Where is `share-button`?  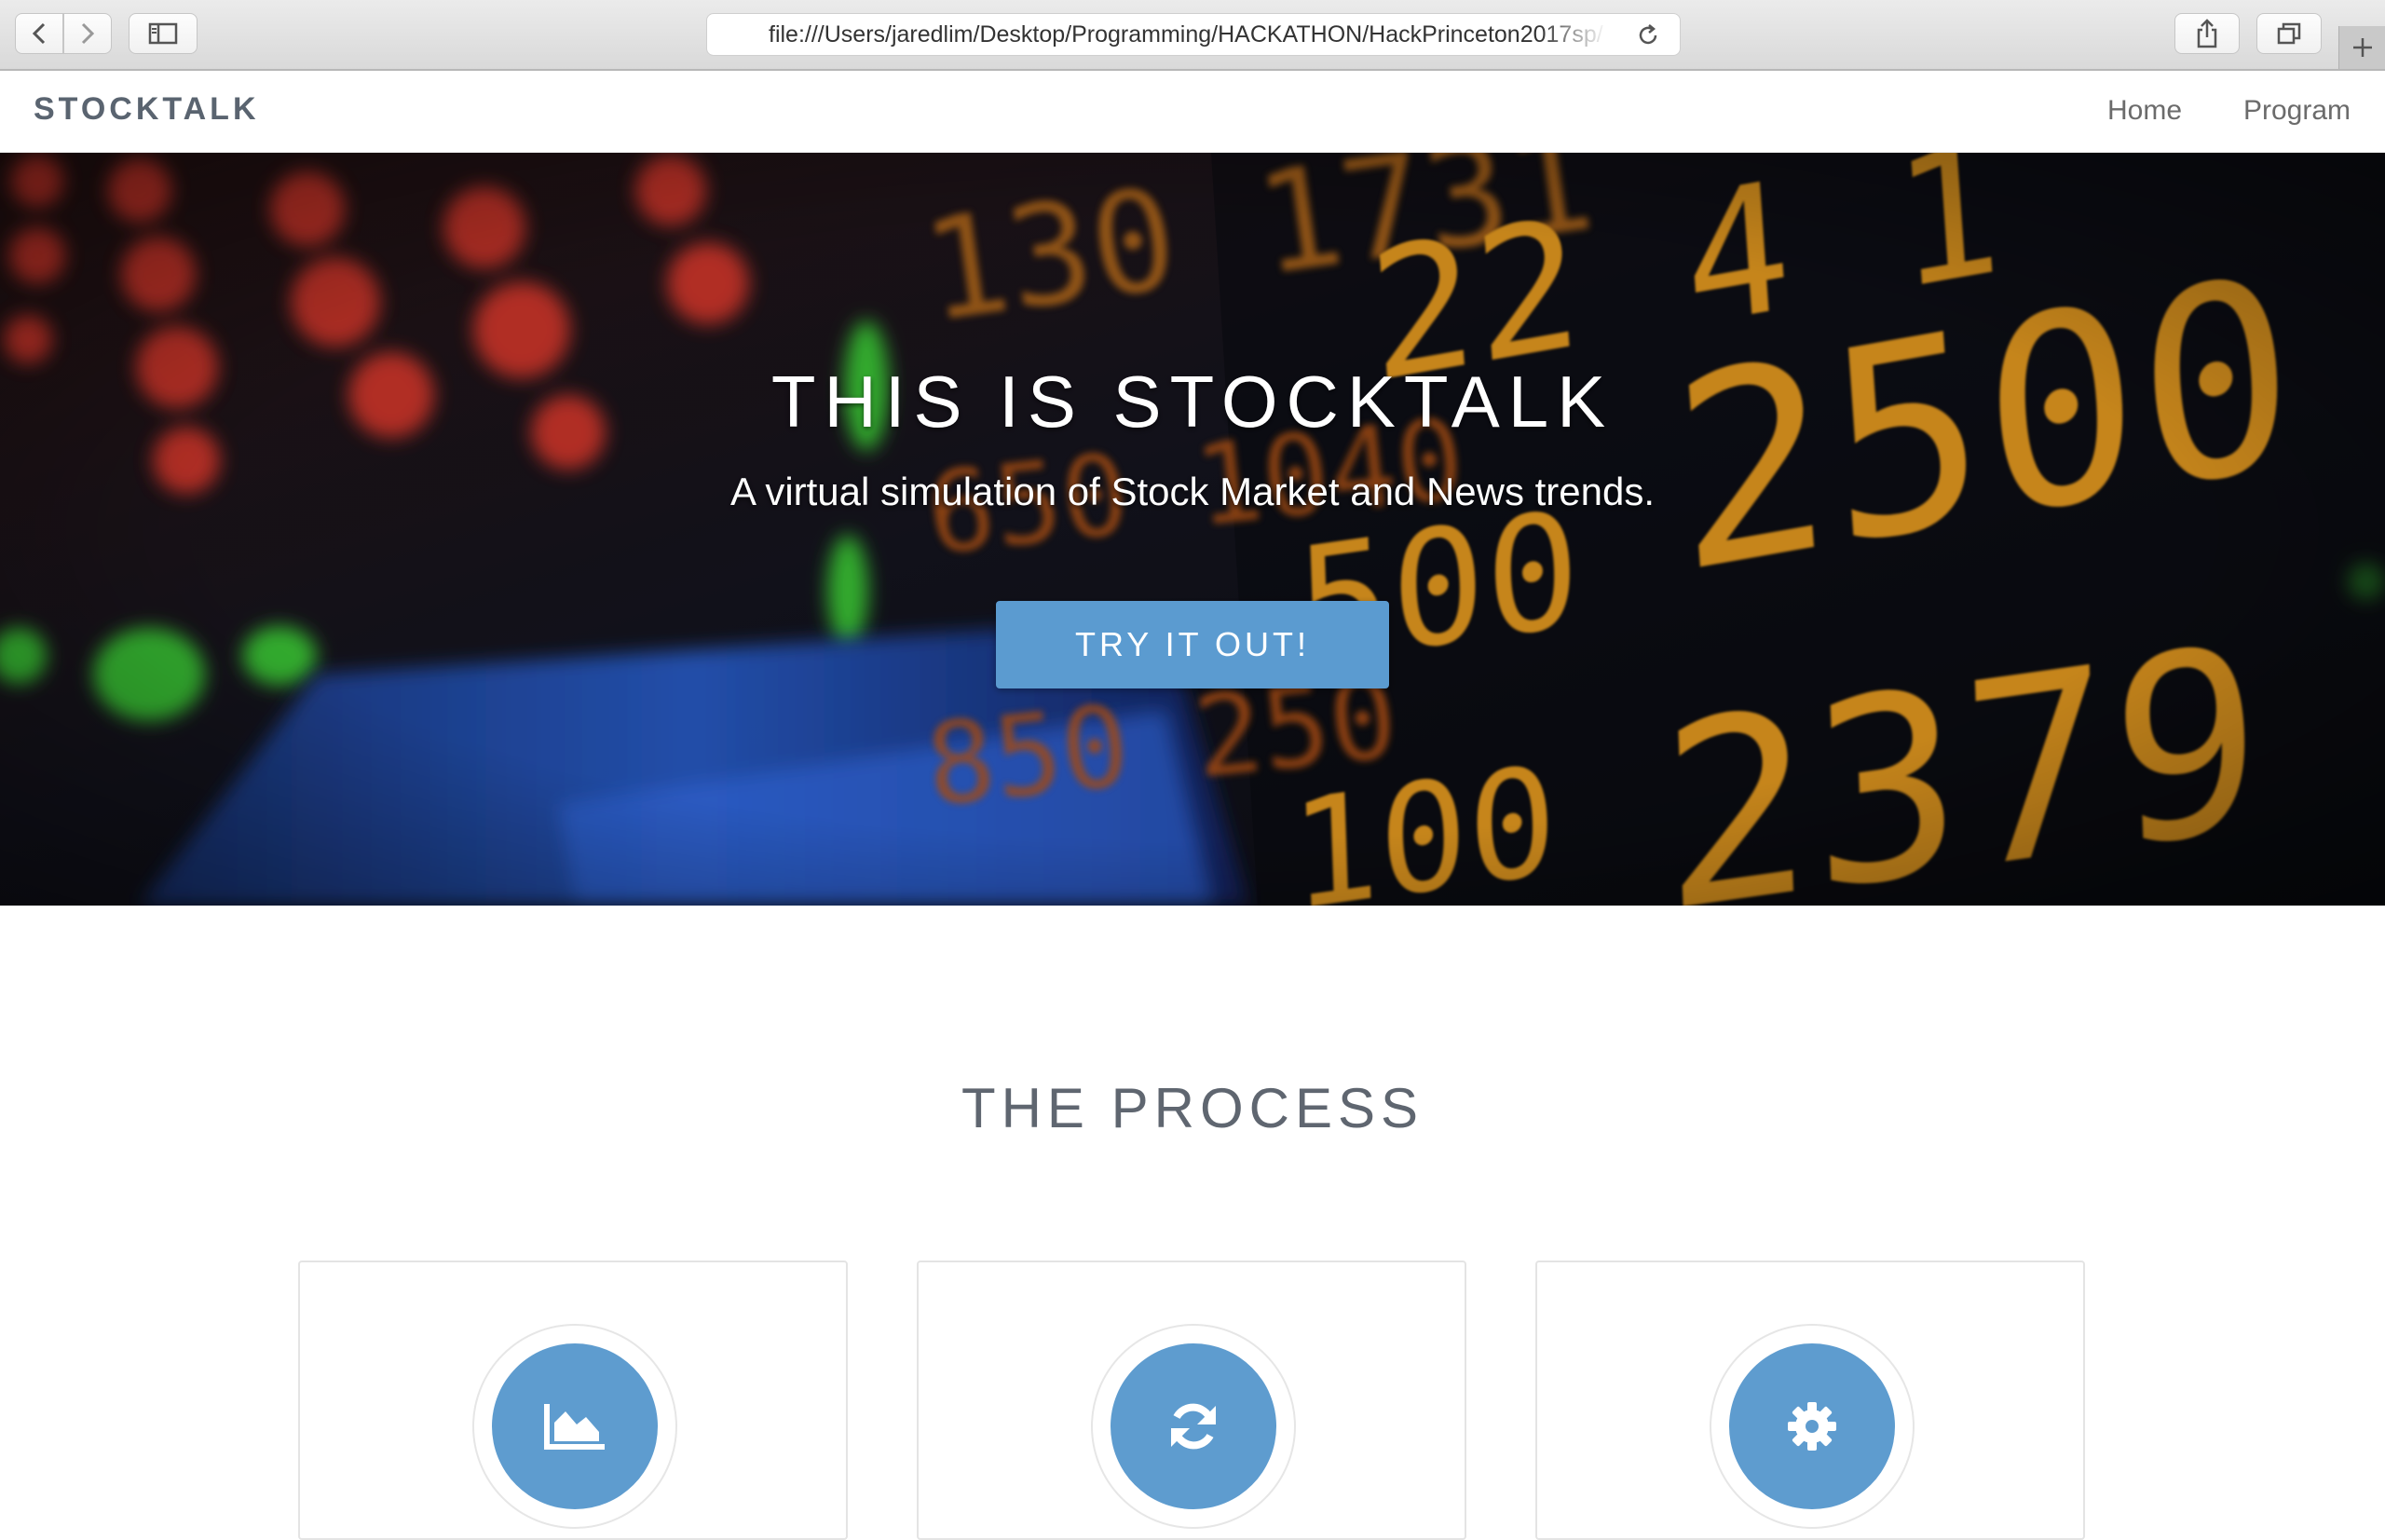 share-button is located at coordinates (2207, 33).